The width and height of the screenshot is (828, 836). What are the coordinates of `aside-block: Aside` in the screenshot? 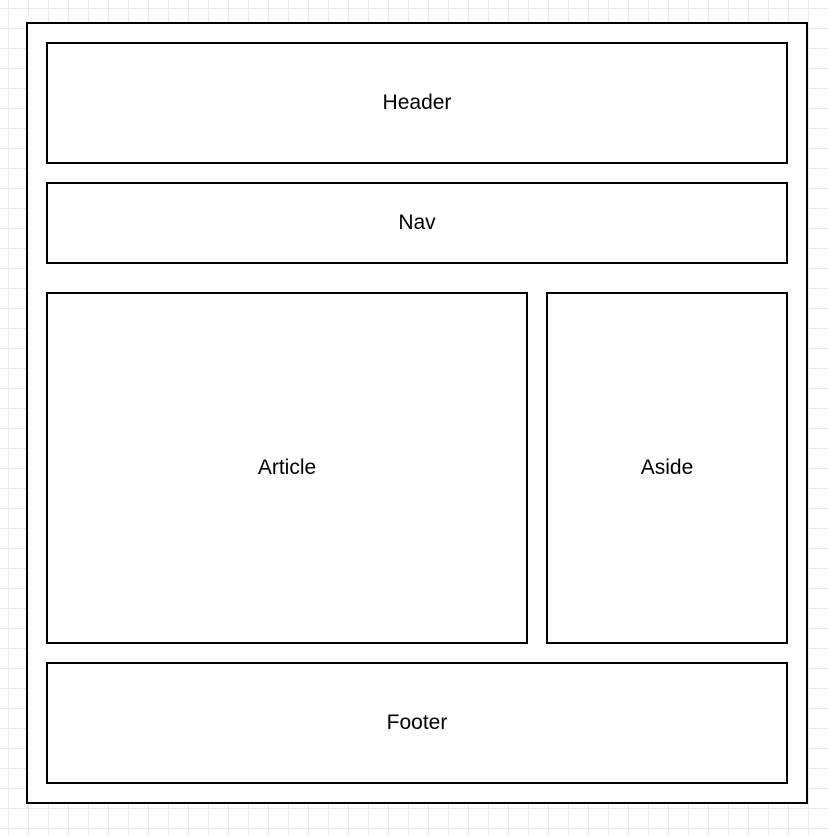 It's located at (667, 468).